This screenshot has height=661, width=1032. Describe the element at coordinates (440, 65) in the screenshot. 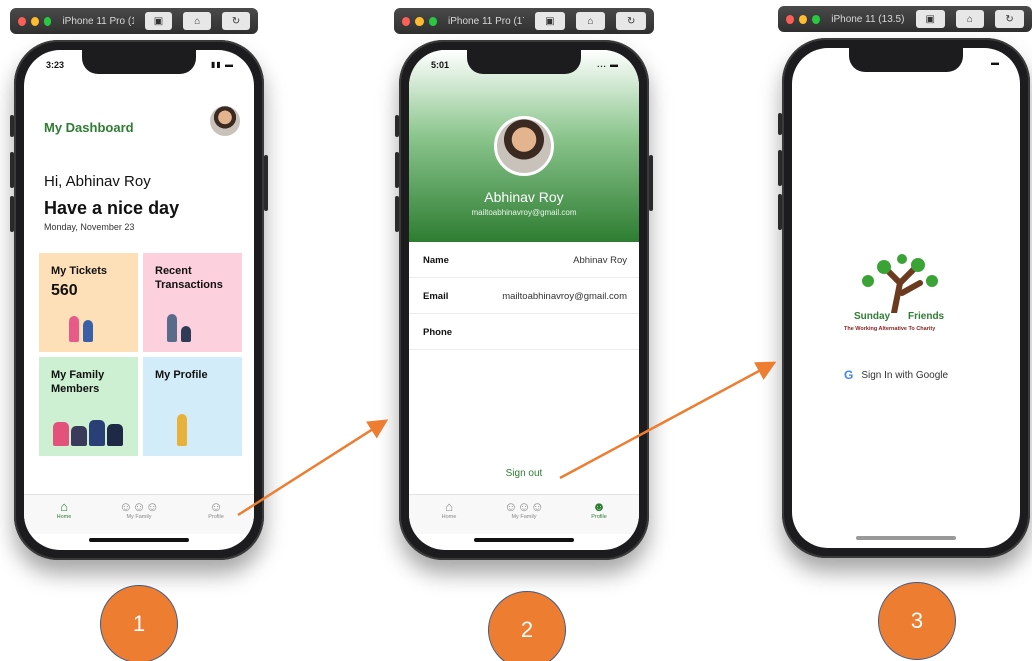

I see `status-time: 5:01` at that location.